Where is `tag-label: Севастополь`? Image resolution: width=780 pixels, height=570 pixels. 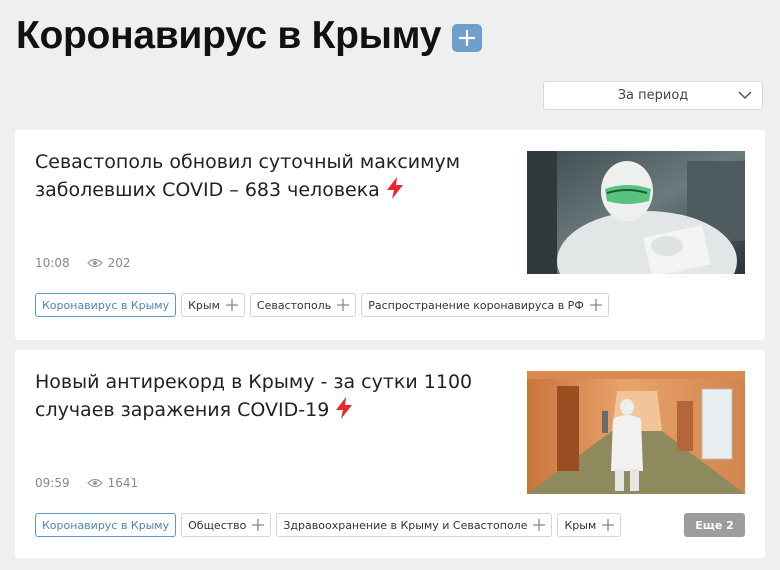
tag-label: Севастополь is located at coordinates (294, 305).